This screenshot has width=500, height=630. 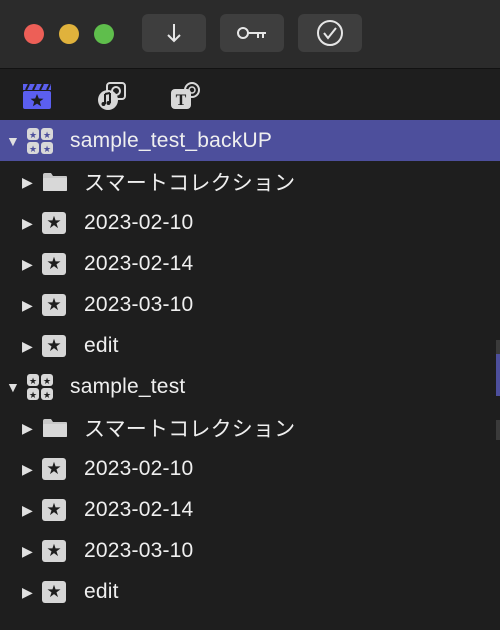 I want to click on titles-t-icon: T, so click(x=185, y=95).